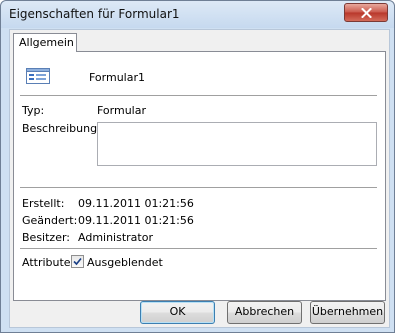 This screenshot has width=395, height=333. I want to click on created-value: 09.11.2011 01:21:56, so click(136, 203).